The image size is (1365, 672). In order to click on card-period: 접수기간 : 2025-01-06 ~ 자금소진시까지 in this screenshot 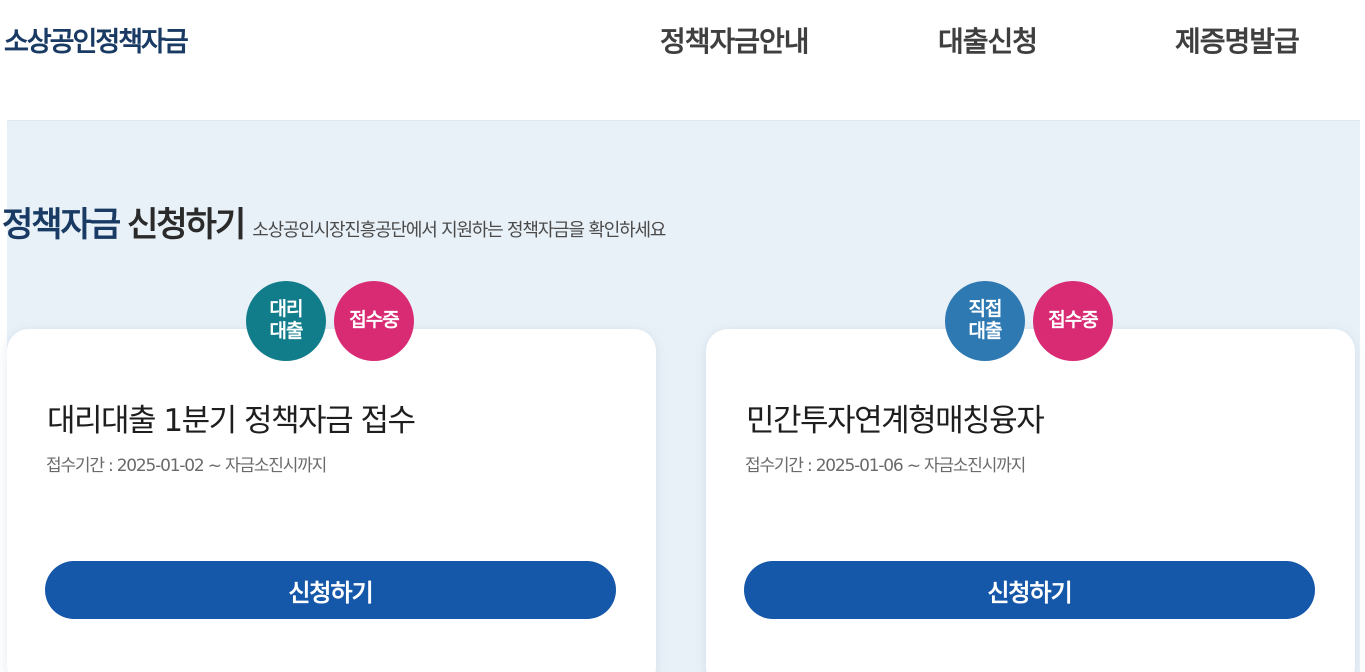, I will do `click(885, 466)`.